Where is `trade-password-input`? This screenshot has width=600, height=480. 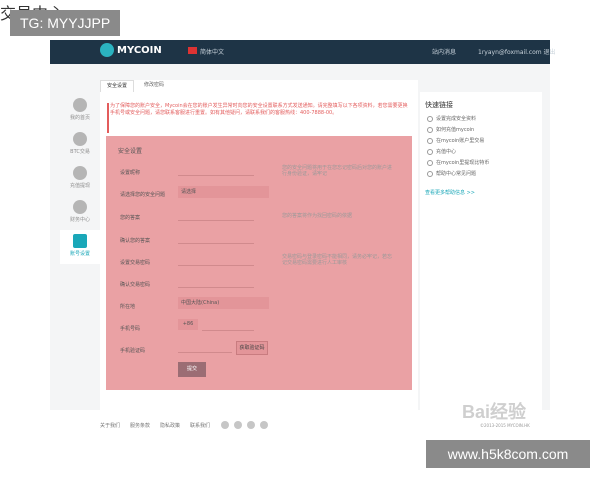
trade-password-input is located at coordinates (216, 260).